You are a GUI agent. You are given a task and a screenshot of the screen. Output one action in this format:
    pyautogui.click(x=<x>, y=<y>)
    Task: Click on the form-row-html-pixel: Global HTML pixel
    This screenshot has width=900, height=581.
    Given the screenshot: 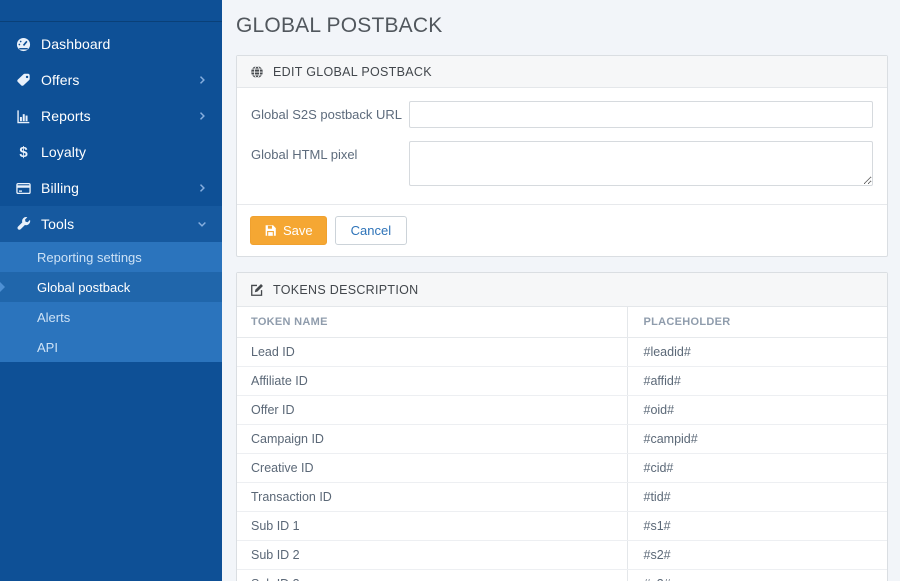 What is the action you would take?
    pyautogui.click(x=562, y=163)
    